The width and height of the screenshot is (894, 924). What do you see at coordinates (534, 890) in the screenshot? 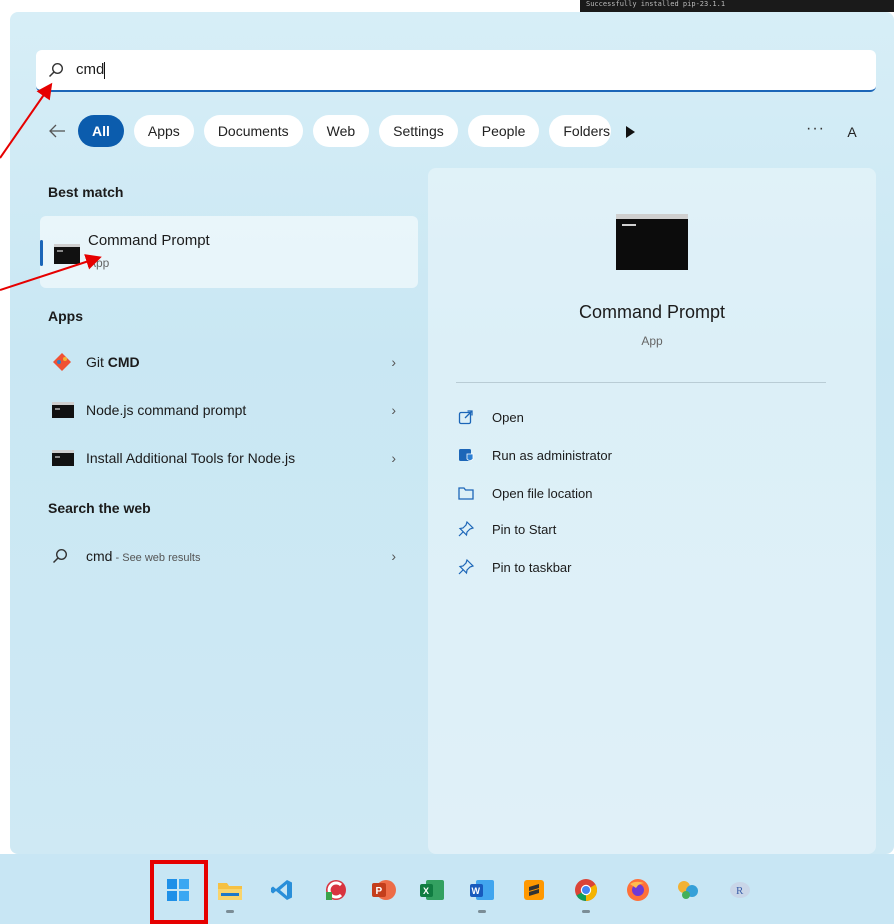
I see `sublime-icon` at bounding box center [534, 890].